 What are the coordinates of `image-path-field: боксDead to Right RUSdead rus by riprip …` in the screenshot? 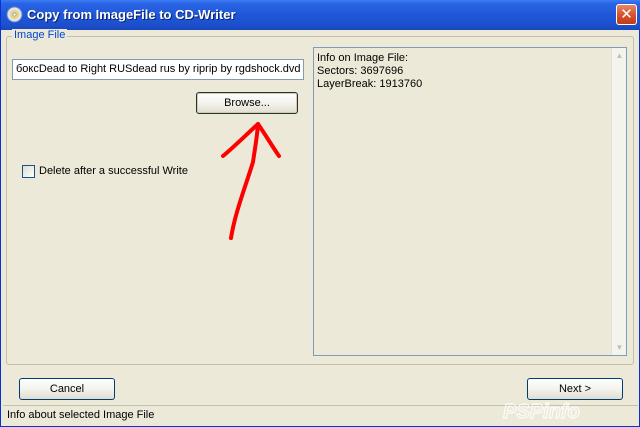 It's located at (158, 69).